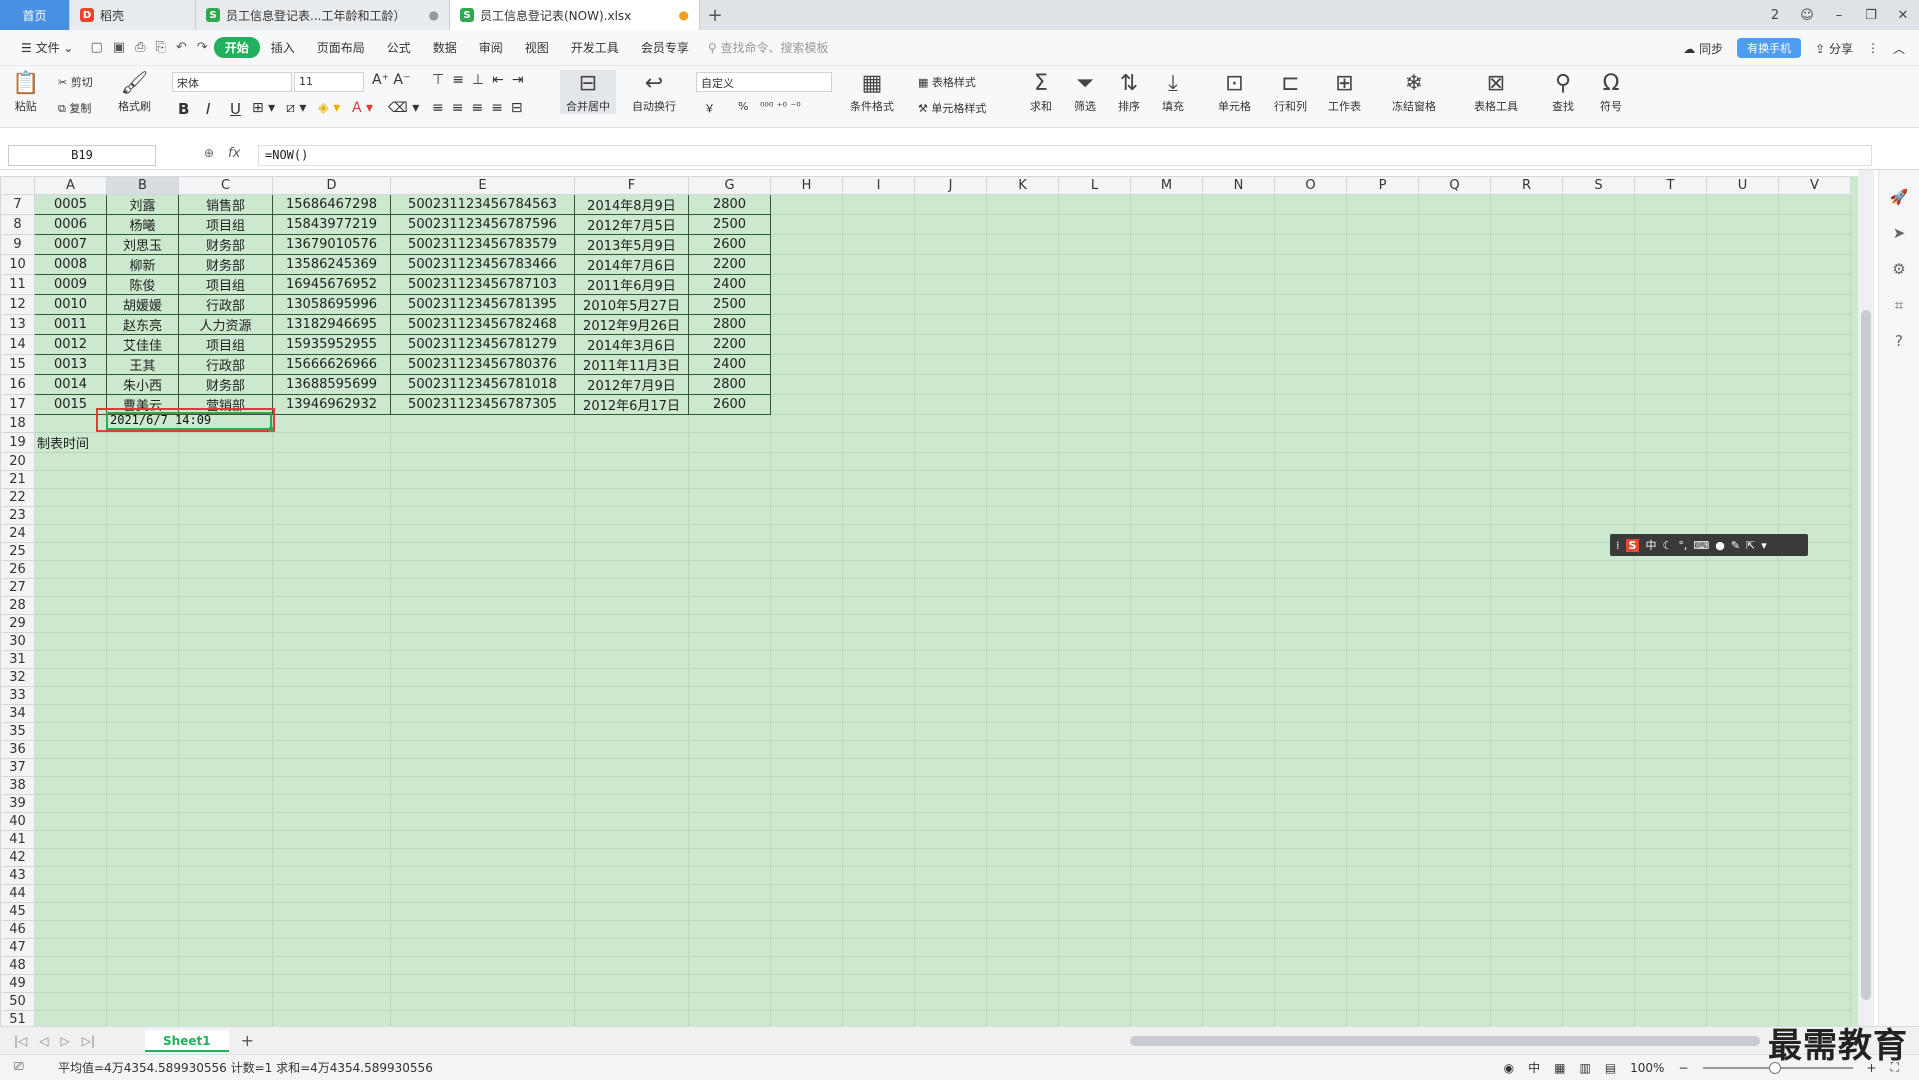  What do you see at coordinates (1866, 655) in the screenshot?
I see `scroll-thumb` at bounding box center [1866, 655].